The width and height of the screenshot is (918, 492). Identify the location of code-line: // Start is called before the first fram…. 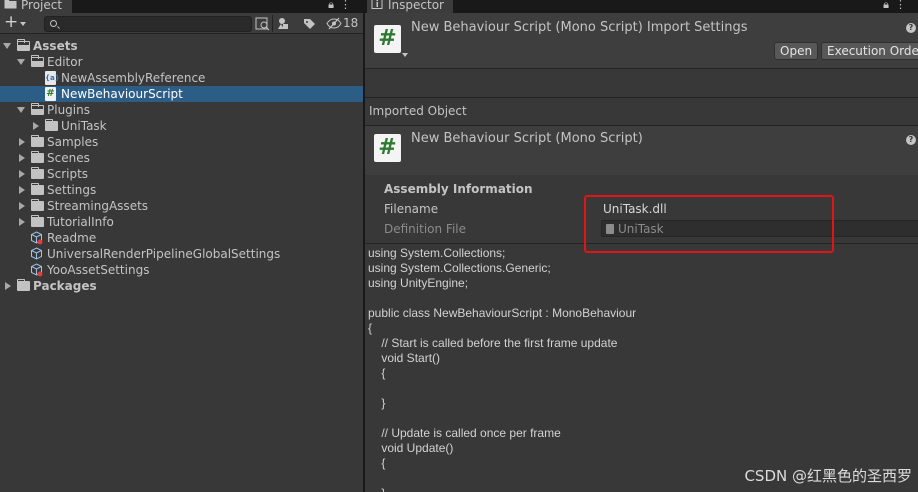
(493, 343).